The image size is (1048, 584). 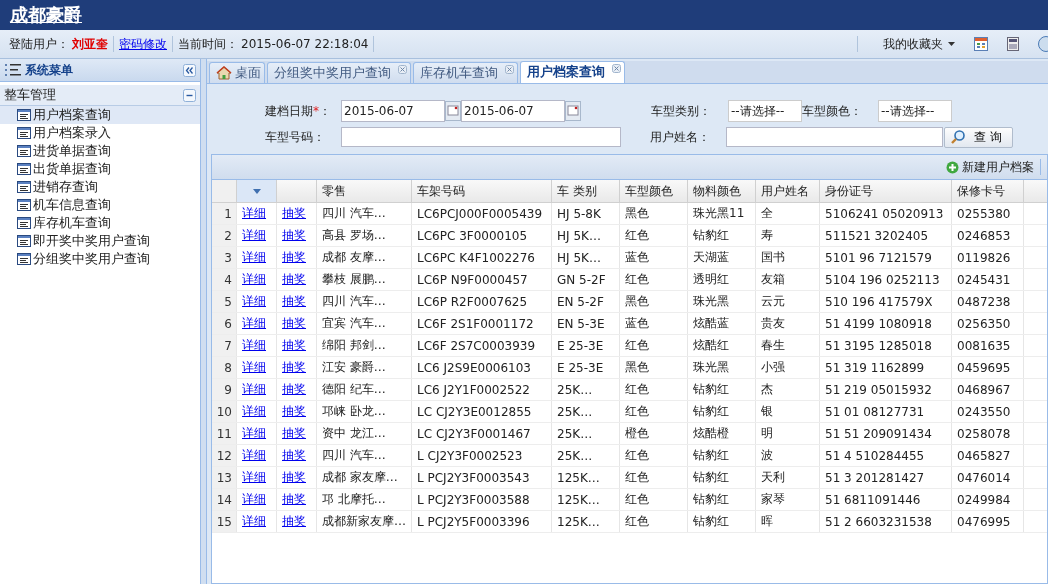 What do you see at coordinates (886, 323) in the screenshot?
I see `table-cell: 51 4199 1080918` at bounding box center [886, 323].